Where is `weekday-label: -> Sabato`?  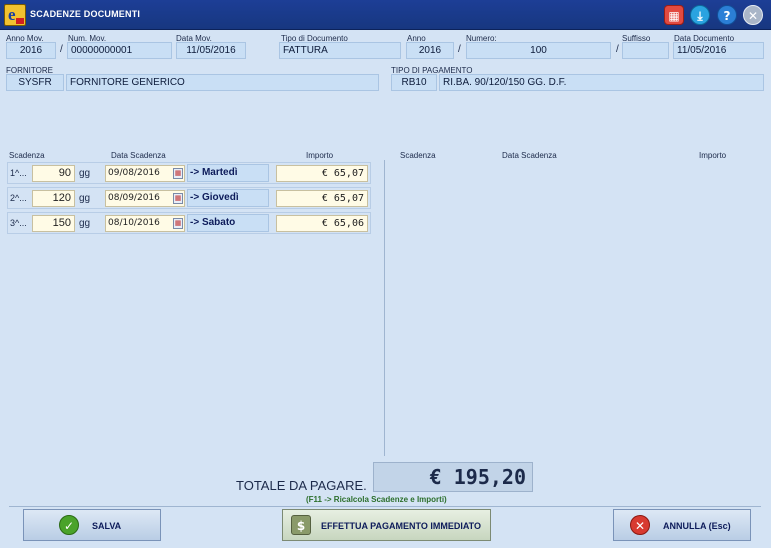 weekday-label: -> Sabato is located at coordinates (228, 223).